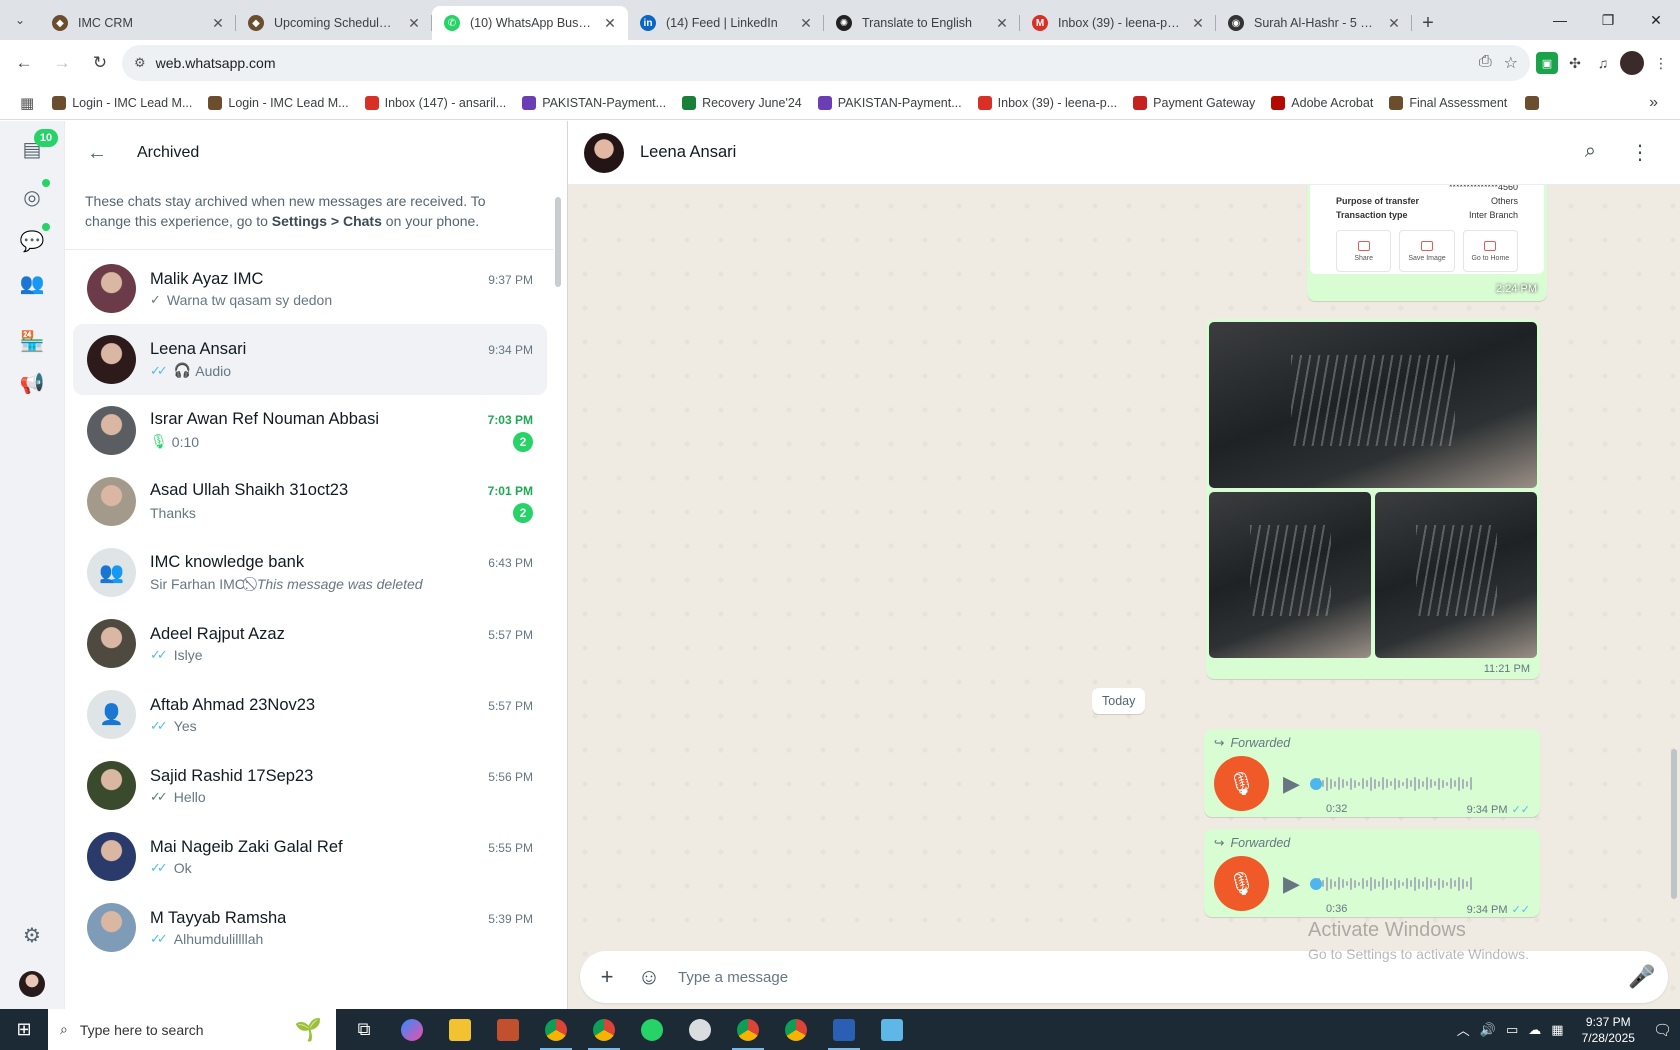 This screenshot has height=1050, width=1680. I want to click on voice-record-icon: 🎤, so click(1641, 977).